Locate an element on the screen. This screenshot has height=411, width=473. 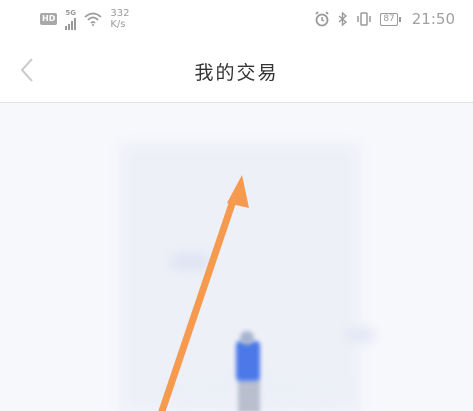
arrow-head is located at coordinates (238, 191).